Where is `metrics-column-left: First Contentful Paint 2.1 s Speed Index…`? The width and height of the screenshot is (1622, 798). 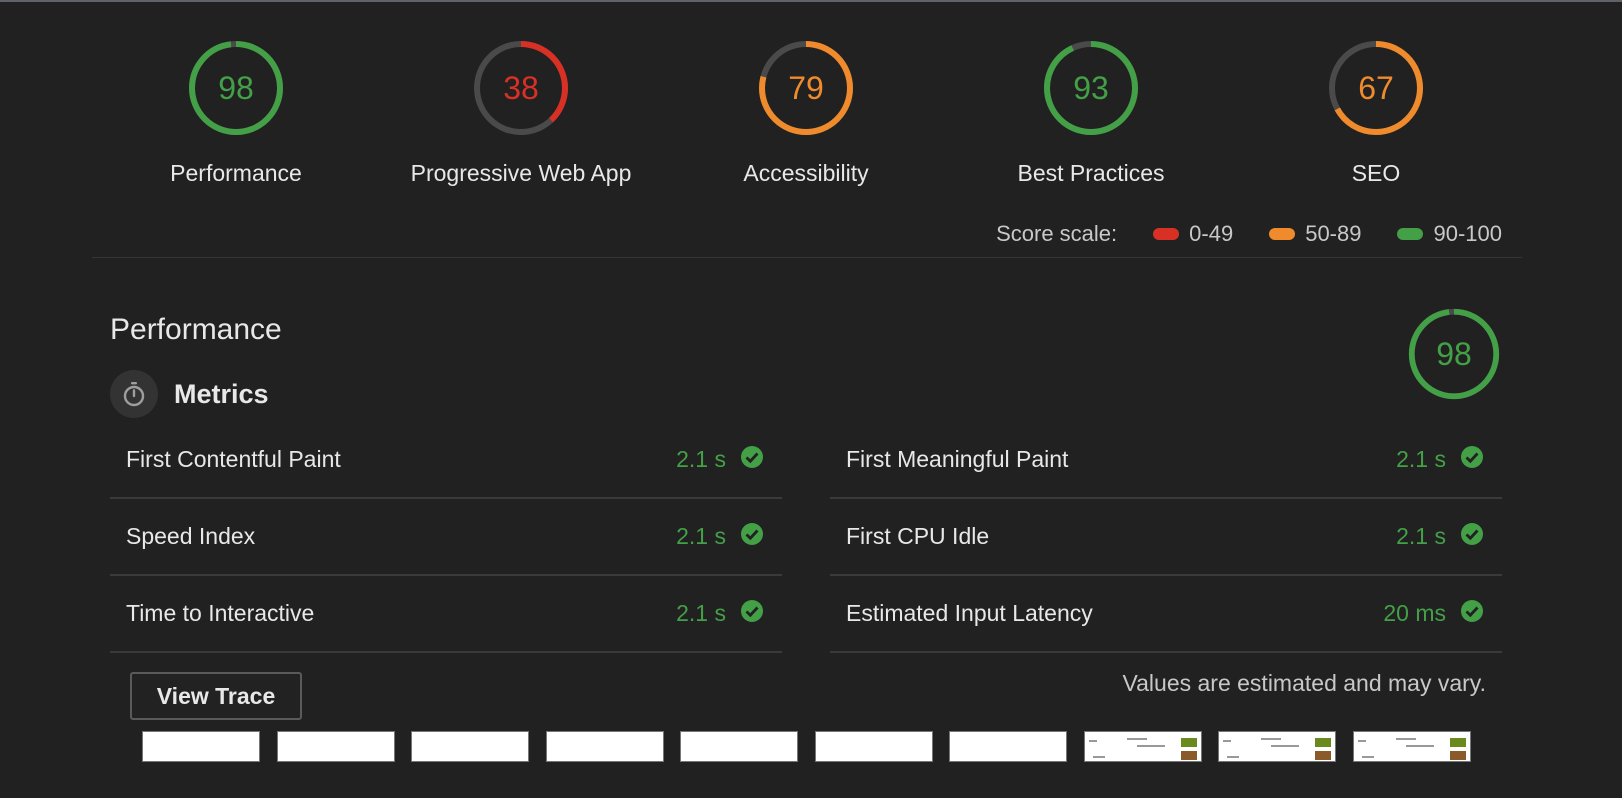 metrics-column-left: First Contentful Paint 2.1 s Speed Index… is located at coordinates (446, 537).